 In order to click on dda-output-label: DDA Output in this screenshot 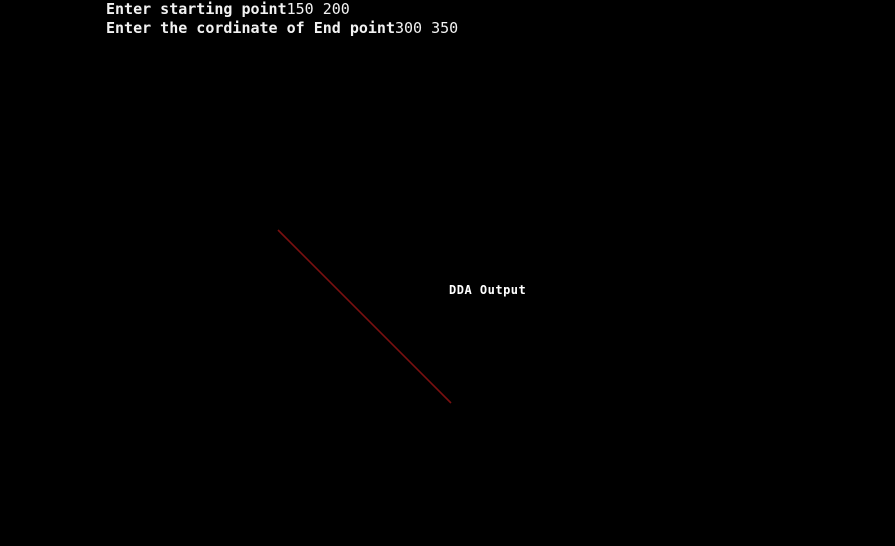, I will do `click(488, 290)`.